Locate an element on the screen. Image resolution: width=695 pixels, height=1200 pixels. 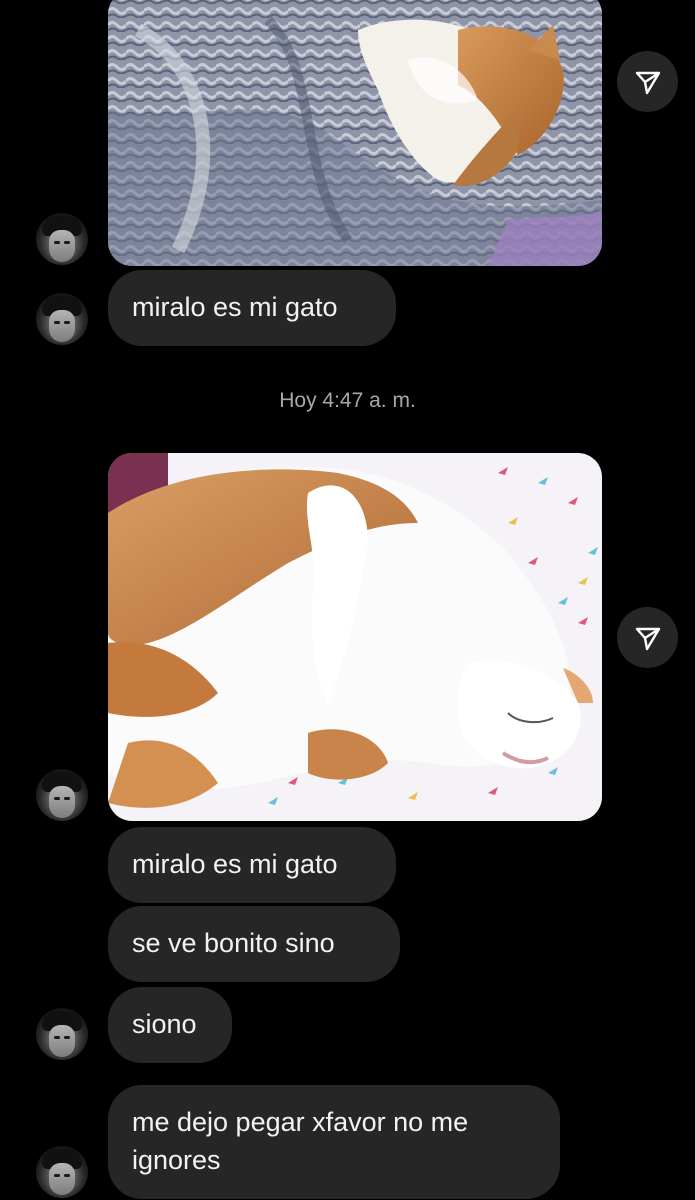
message-timestamp: Hoy 4:47 a. m. is located at coordinates (347, 400).